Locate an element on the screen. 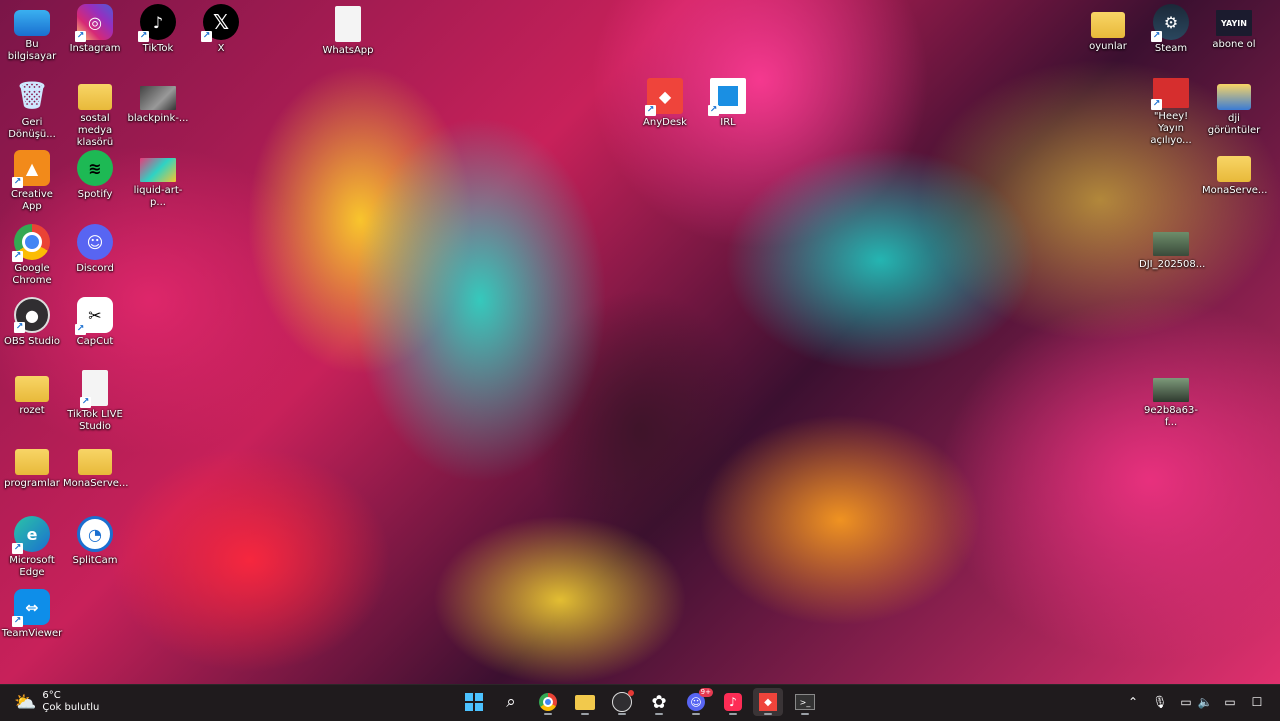  x-icon: 𝕏 ↗ is located at coordinates (220, 23).